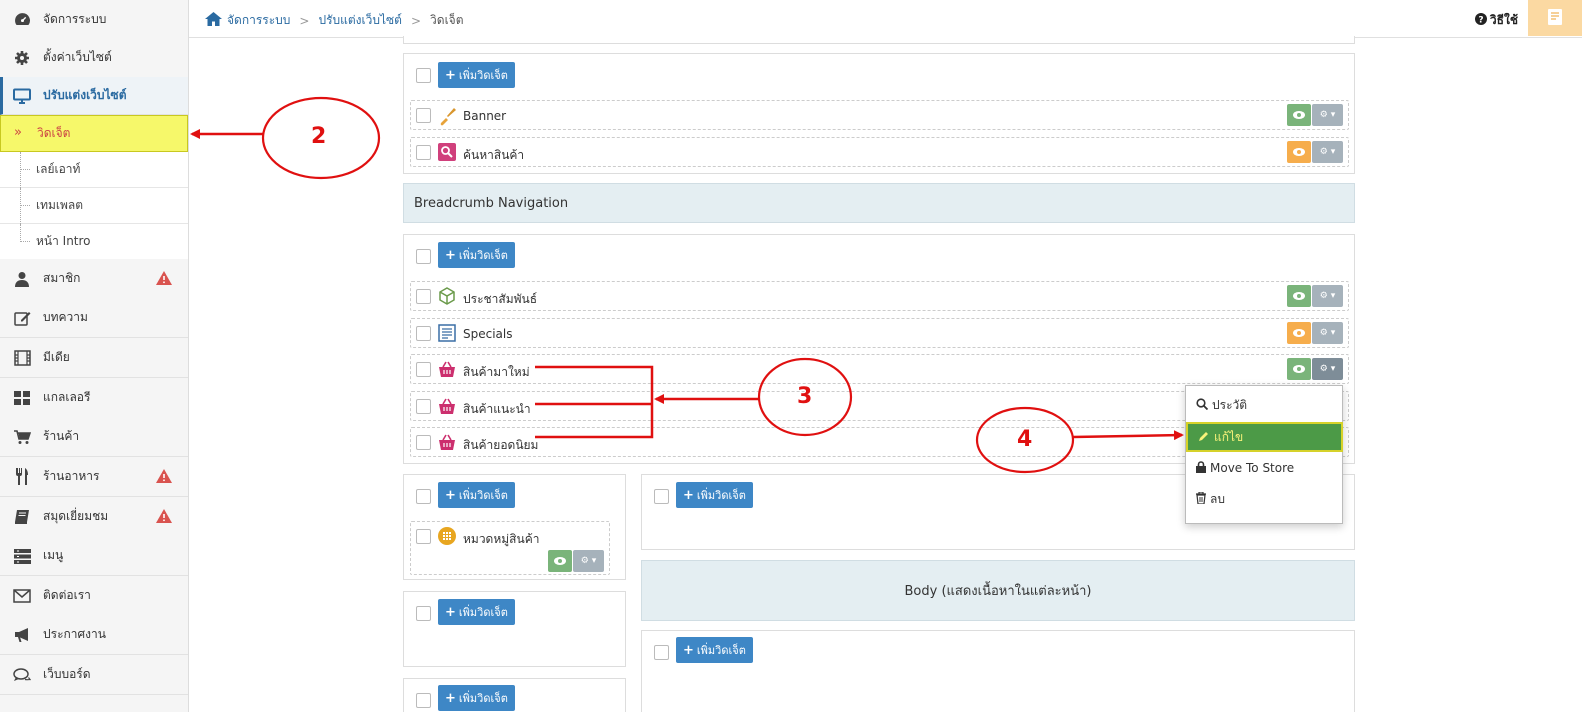  I want to click on widget-name: Banner, so click(485, 116).